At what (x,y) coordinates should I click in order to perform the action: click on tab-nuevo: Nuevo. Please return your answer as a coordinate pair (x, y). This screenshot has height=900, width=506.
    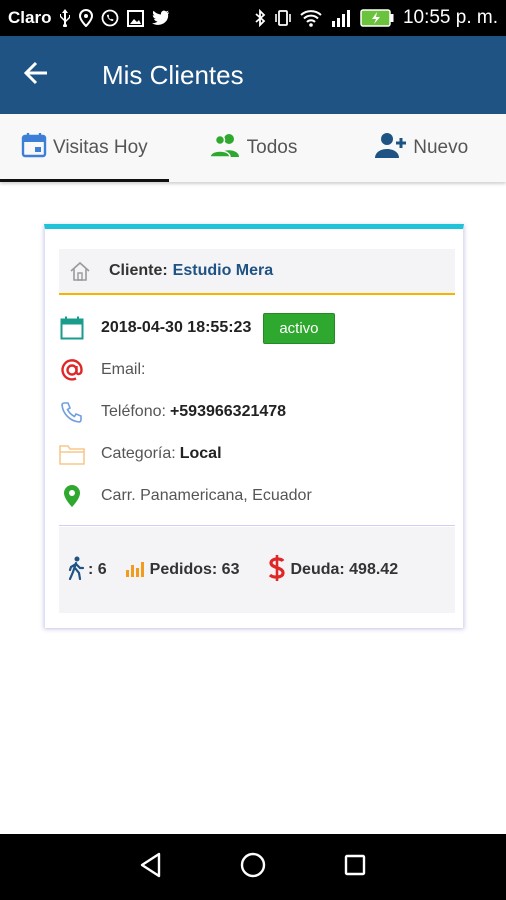
    Looking at the image, I should click on (421, 148).